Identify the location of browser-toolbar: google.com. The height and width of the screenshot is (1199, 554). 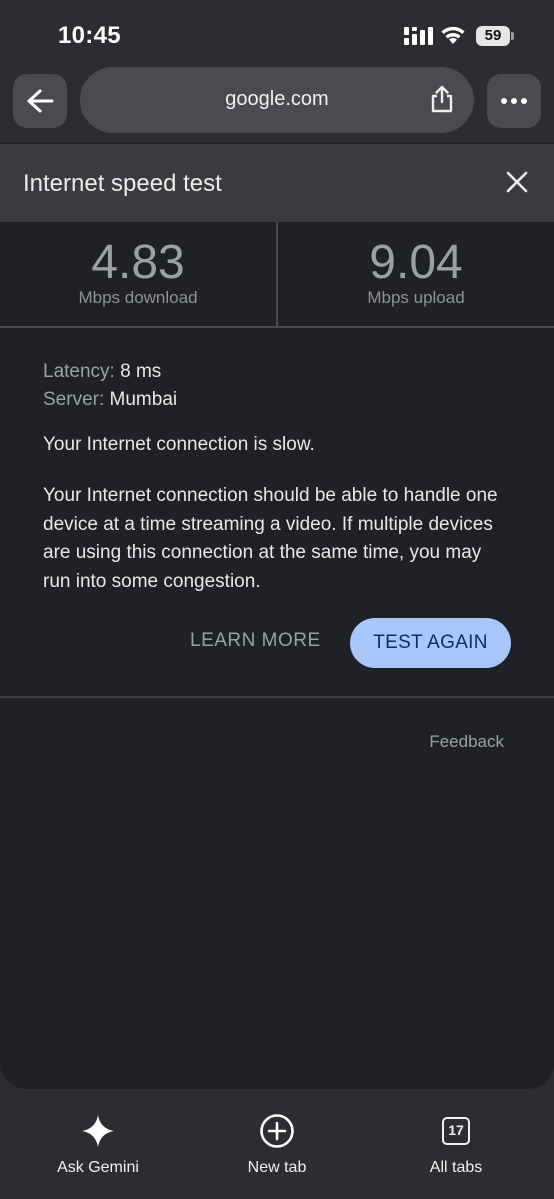
(277, 104).